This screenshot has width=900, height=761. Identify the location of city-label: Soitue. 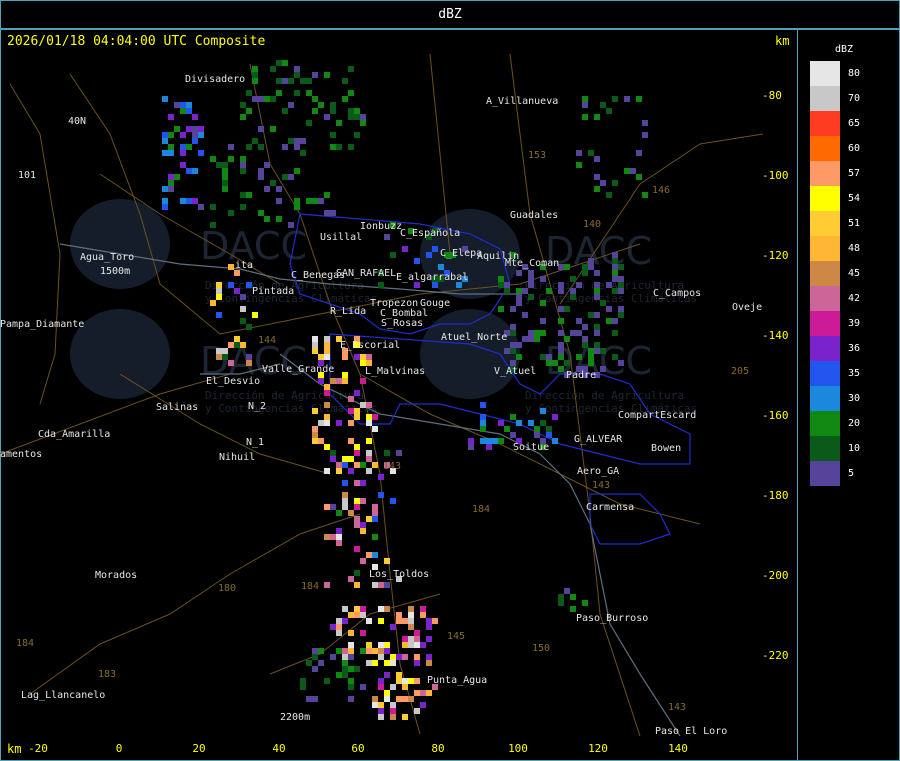
(531, 447).